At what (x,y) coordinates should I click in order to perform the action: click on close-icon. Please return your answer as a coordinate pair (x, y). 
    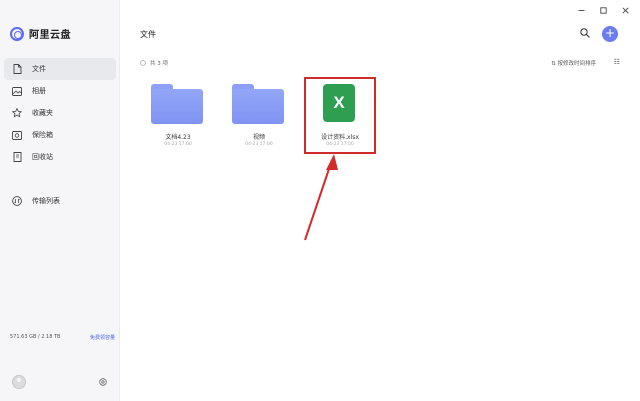
    Looking at the image, I should click on (625, 10).